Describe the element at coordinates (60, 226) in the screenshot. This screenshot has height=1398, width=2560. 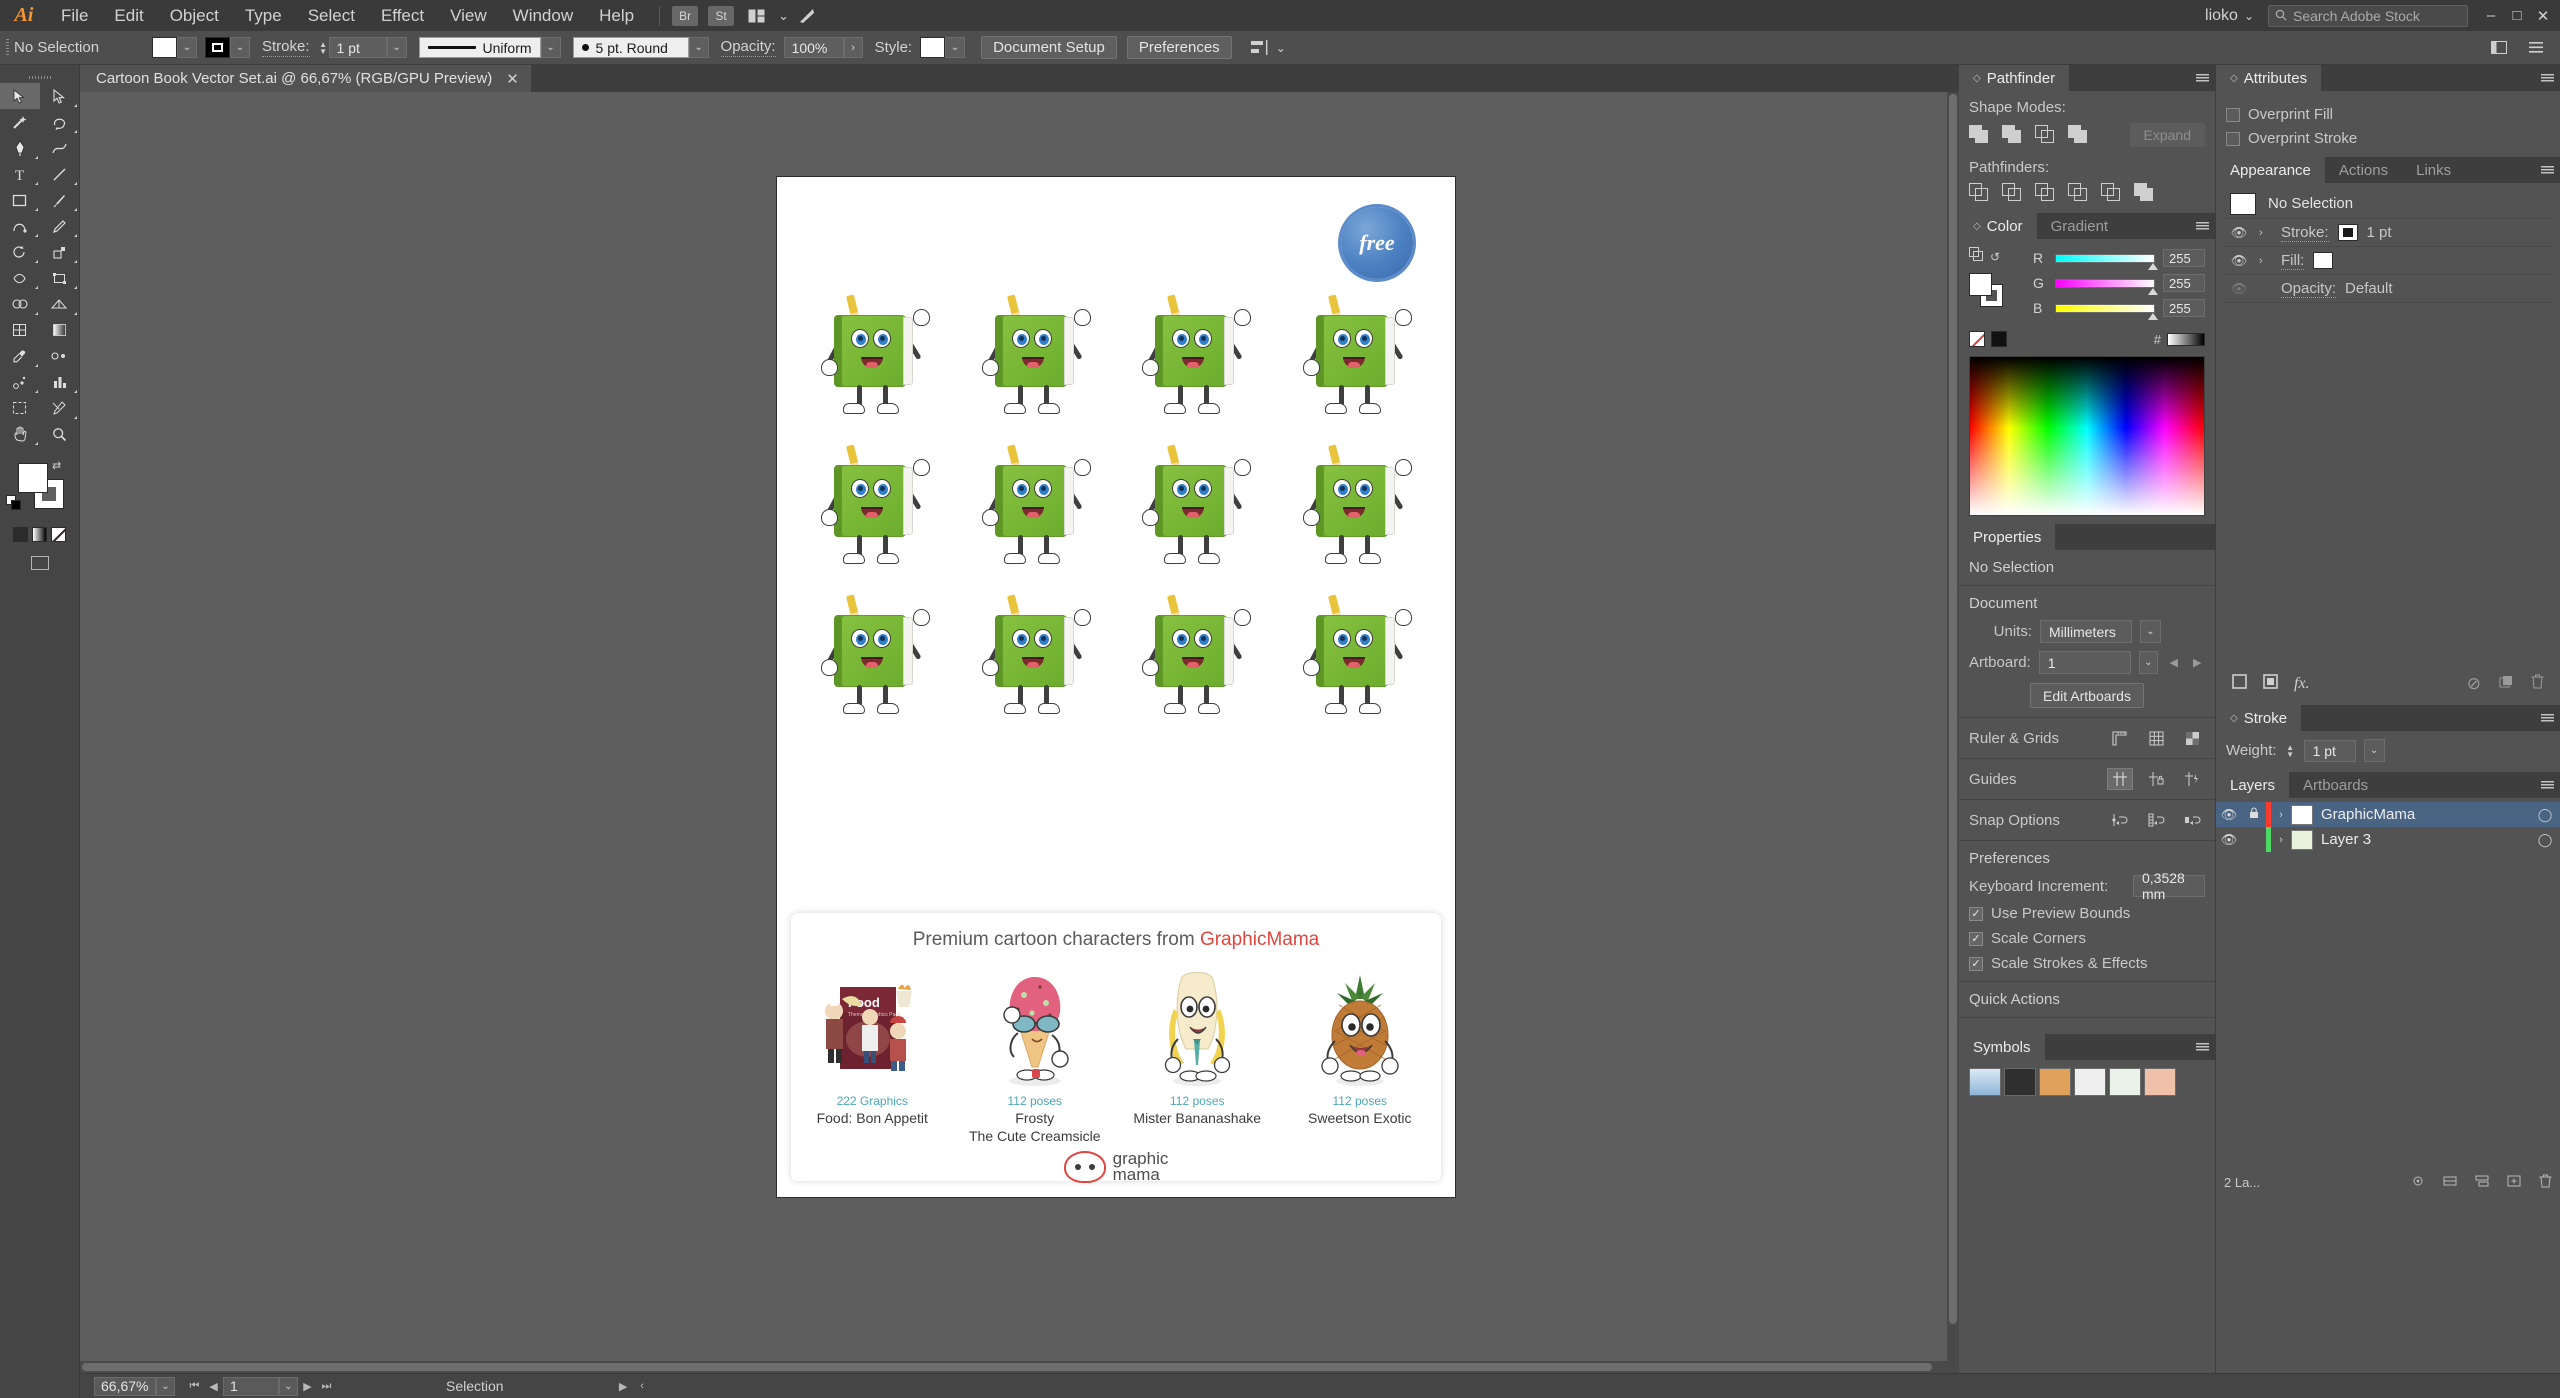
I see `pencil-tool` at that location.